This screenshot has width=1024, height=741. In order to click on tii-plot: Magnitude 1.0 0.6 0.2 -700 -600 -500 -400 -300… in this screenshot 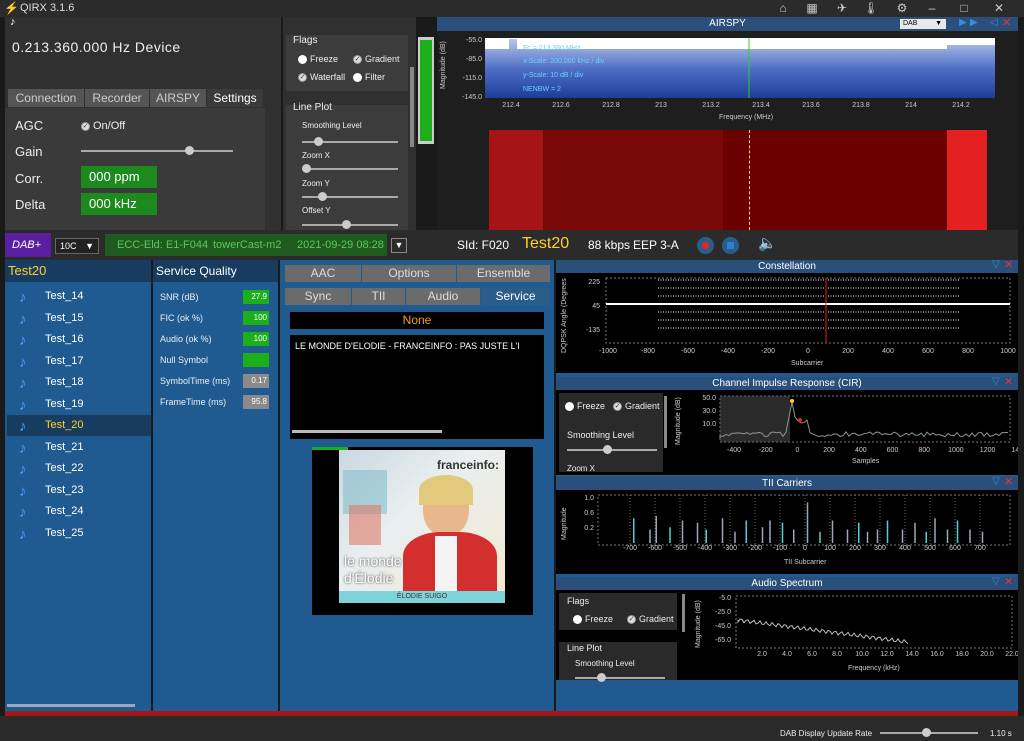, I will do `click(787, 532)`.